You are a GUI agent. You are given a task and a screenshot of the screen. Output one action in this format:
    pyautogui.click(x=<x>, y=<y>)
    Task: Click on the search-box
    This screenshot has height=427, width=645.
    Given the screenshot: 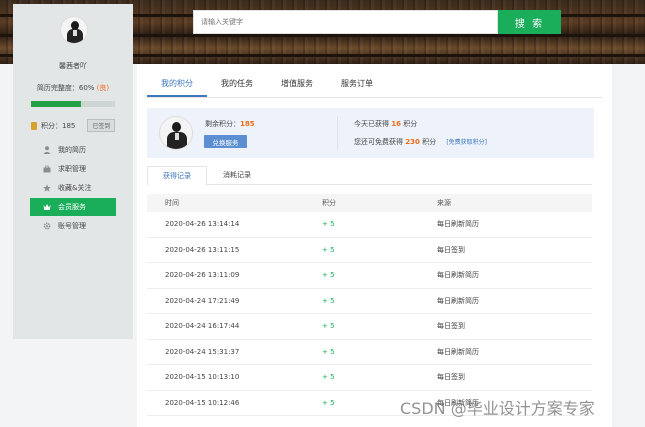 What is the action you would take?
    pyautogui.click(x=345, y=22)
    